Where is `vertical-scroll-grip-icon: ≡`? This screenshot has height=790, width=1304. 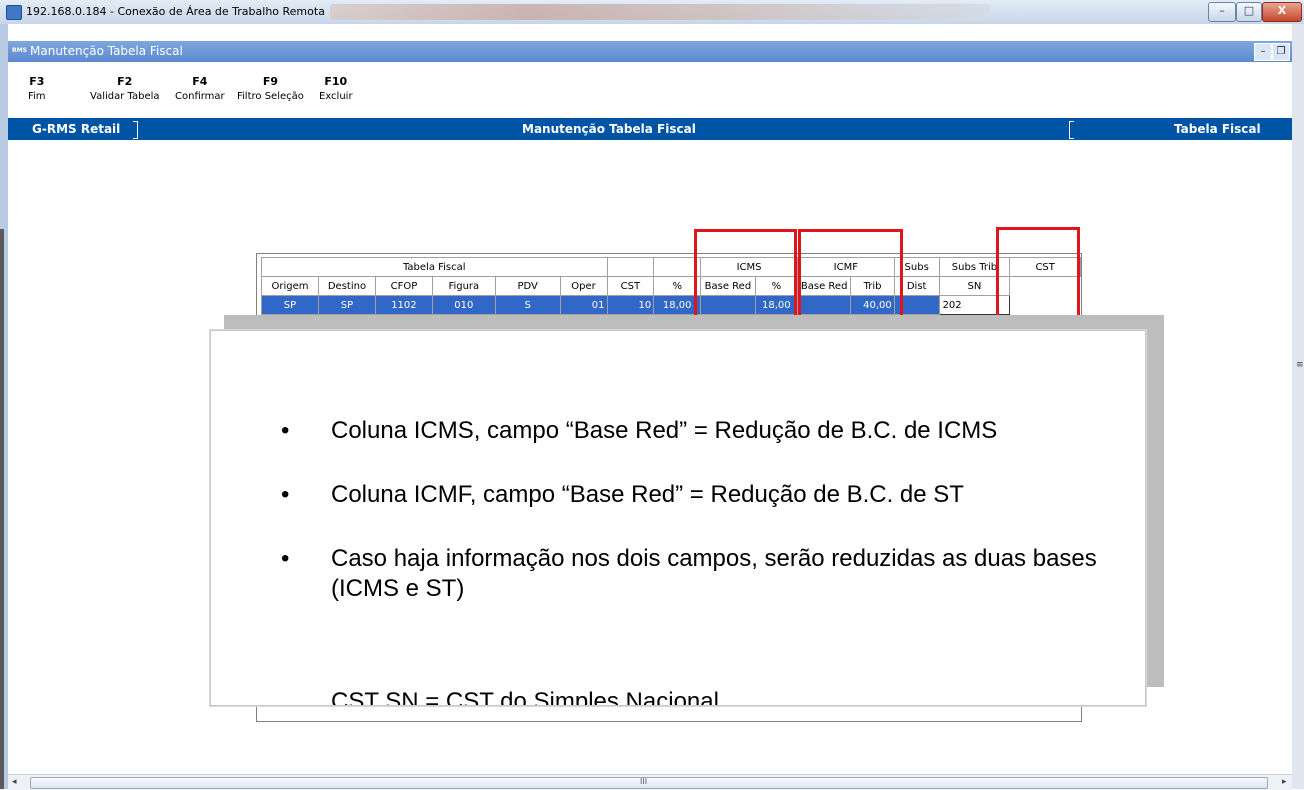 vertical-scroll-grip-icon: ≡ is located at coordinates (1300, 365).